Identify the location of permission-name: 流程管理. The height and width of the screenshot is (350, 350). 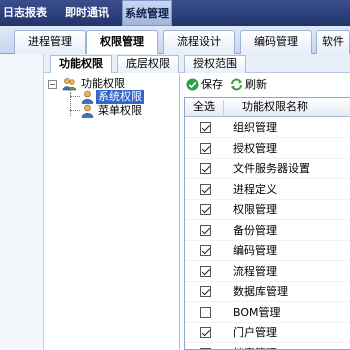
(255, 271).